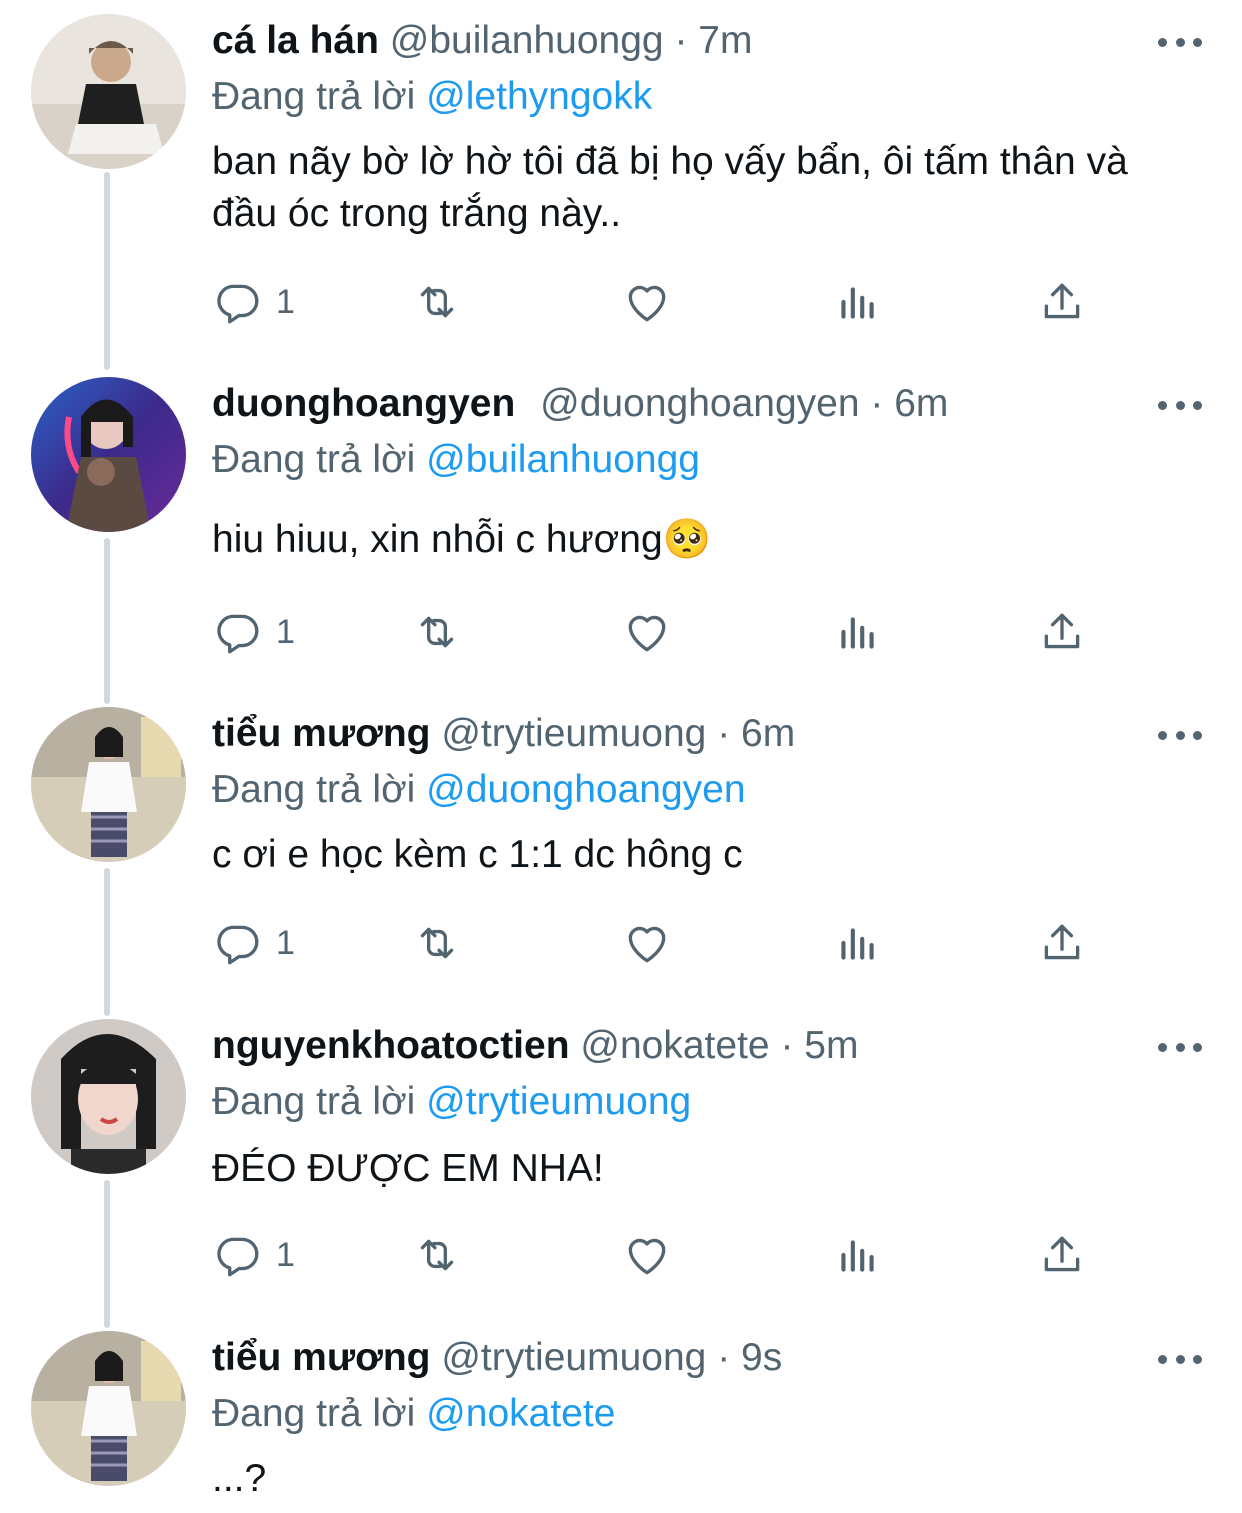  What do you see at coordinates (539, 96) in the screenshot?
I see `mention-link: @lethyngokk` at bounding box center [539, 96].